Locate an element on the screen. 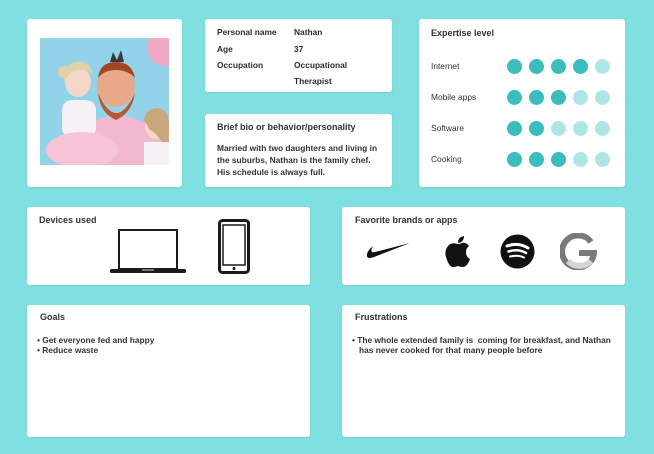  spotify-logo-icon is located at coordinates (517, 251).